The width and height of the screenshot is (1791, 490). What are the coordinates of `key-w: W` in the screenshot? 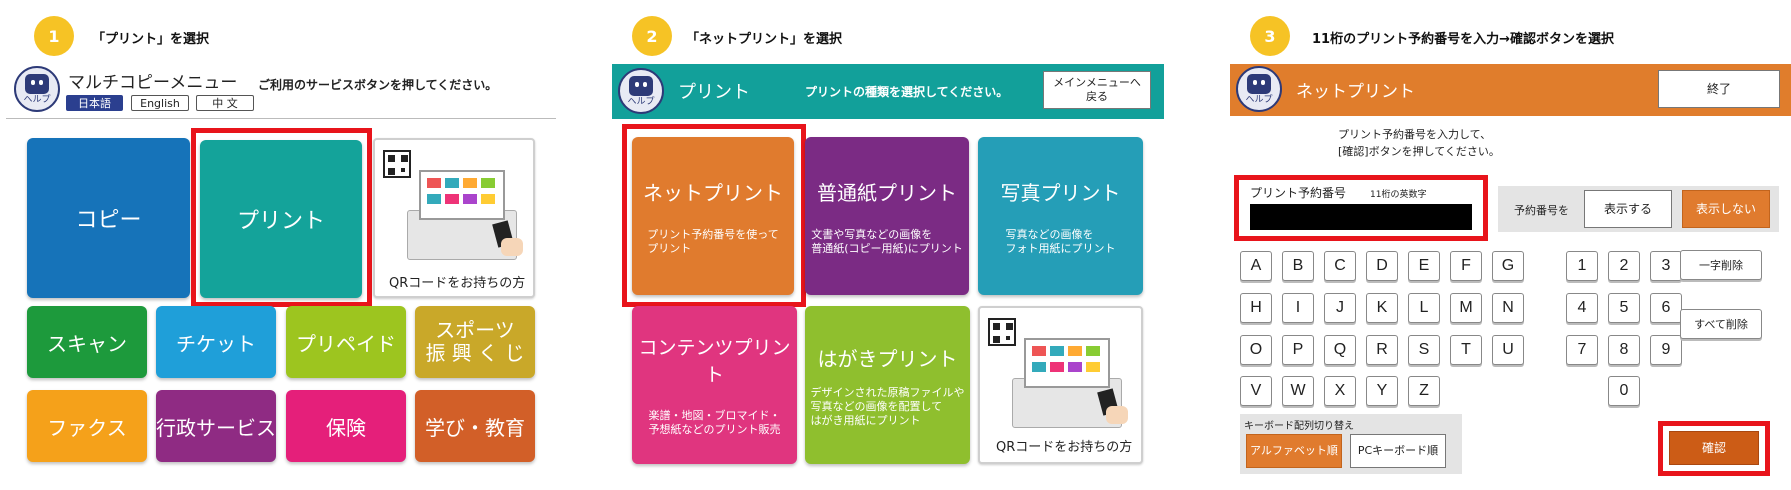 It's located at (1298, 391).